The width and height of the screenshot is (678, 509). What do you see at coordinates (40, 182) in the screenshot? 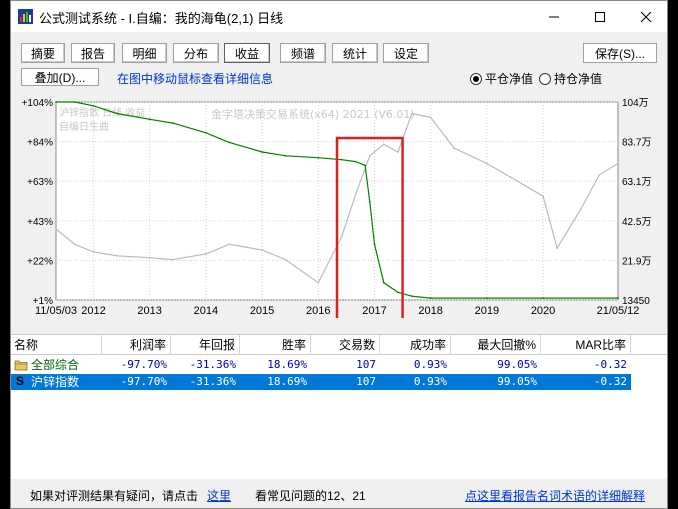
I see `left-axis-tick-label: +63%` at bounding box center [40, 182].